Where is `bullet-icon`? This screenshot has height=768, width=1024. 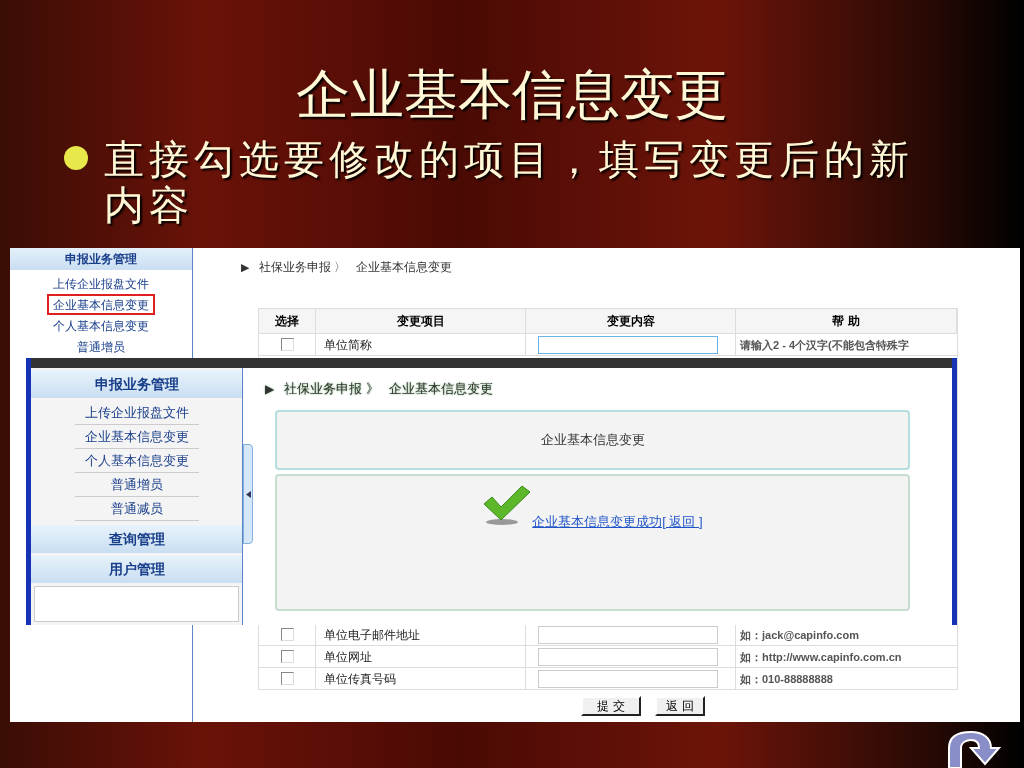 bullet-icon is located at coordinates (76, 158).